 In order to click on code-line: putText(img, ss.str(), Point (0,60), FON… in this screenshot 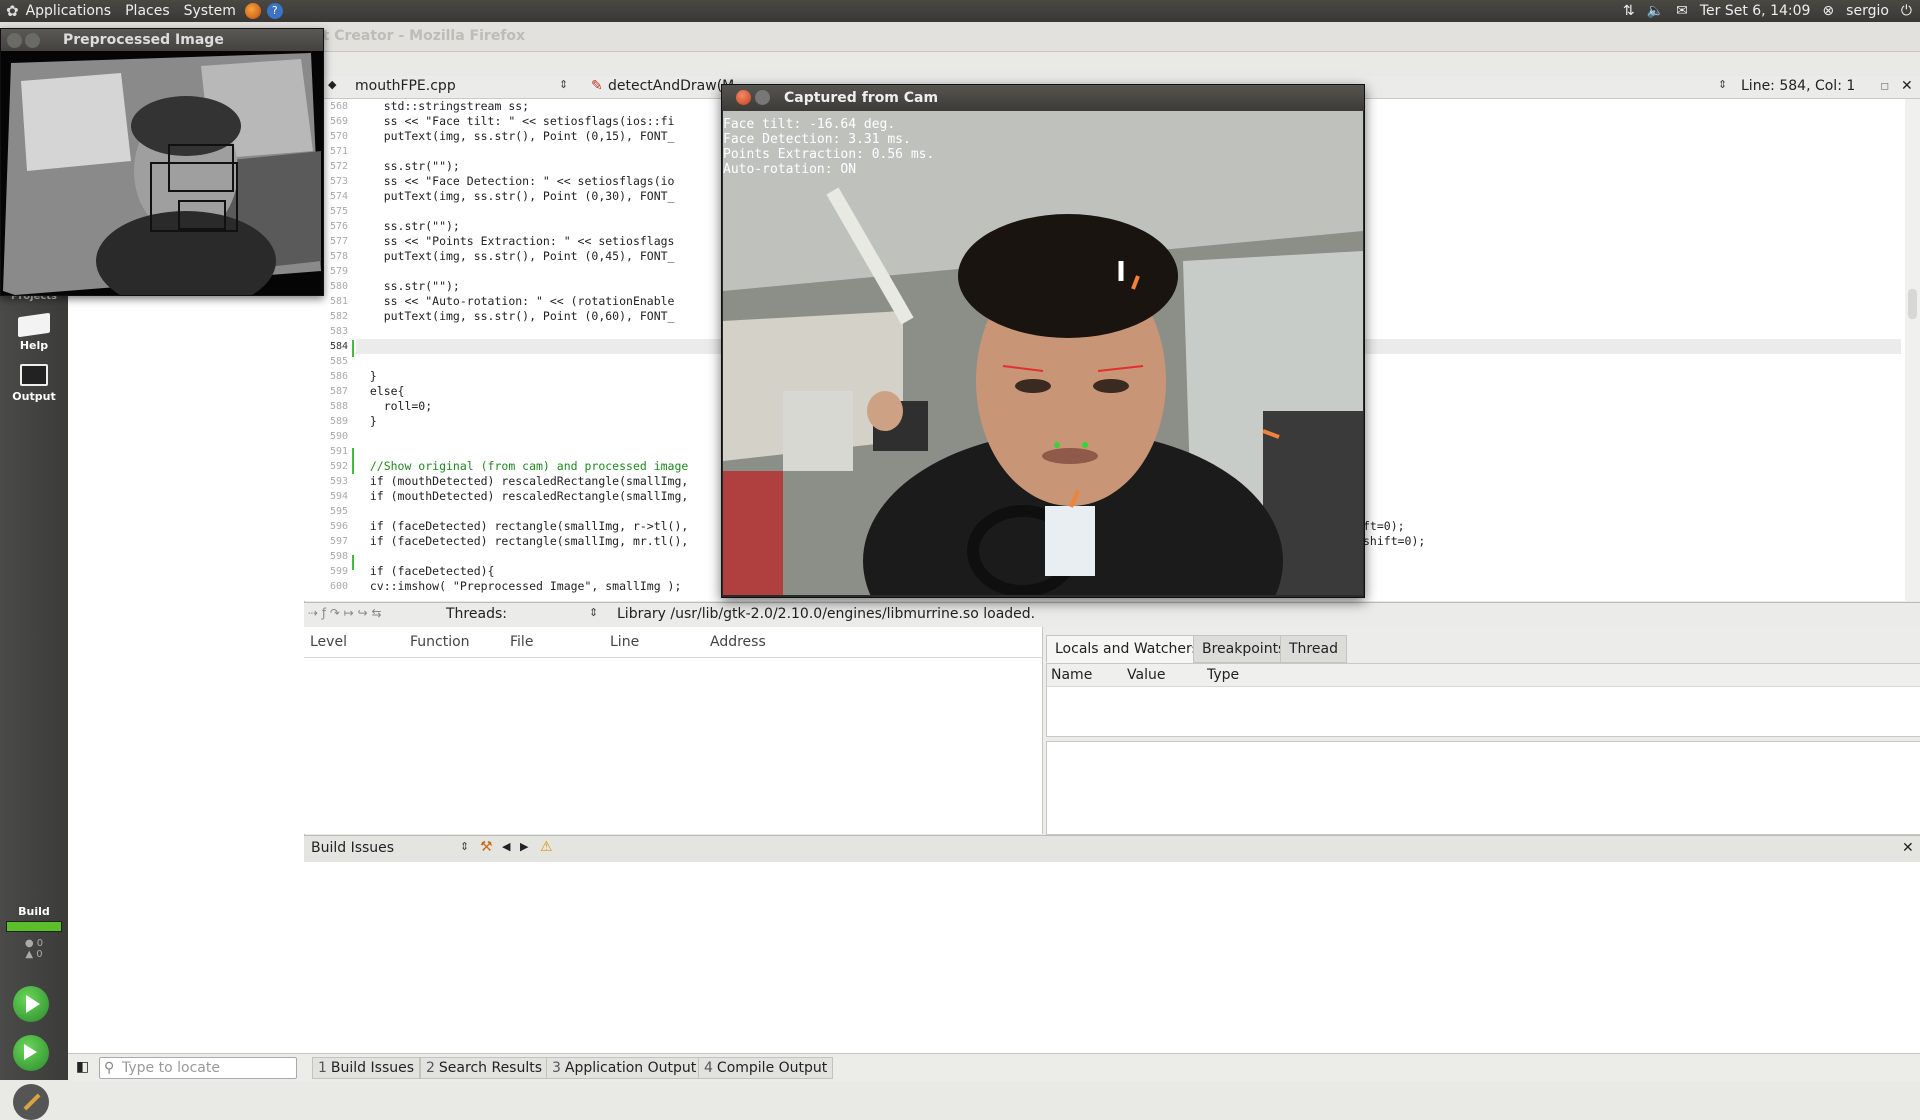, I will do `click(515, 316)`.